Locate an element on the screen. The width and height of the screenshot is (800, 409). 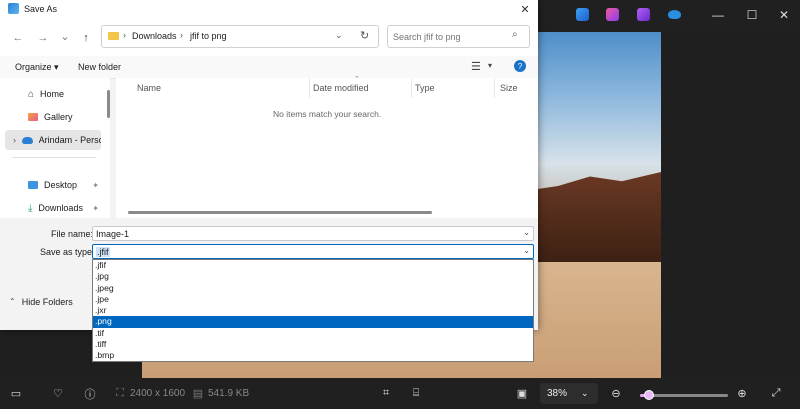
save-type-option: .jxr is located at coordinates (313, 310).